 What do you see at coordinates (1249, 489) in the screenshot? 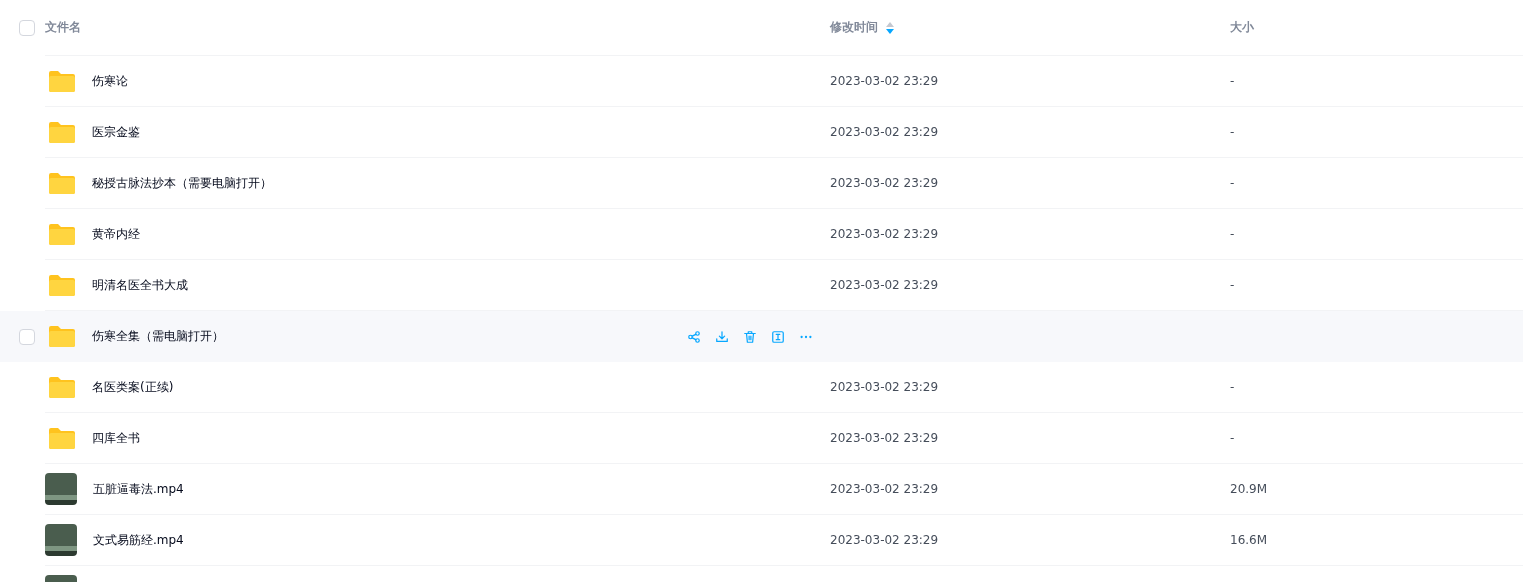
I see `file-size: 20.9M` at bounding box center [1249, 489].